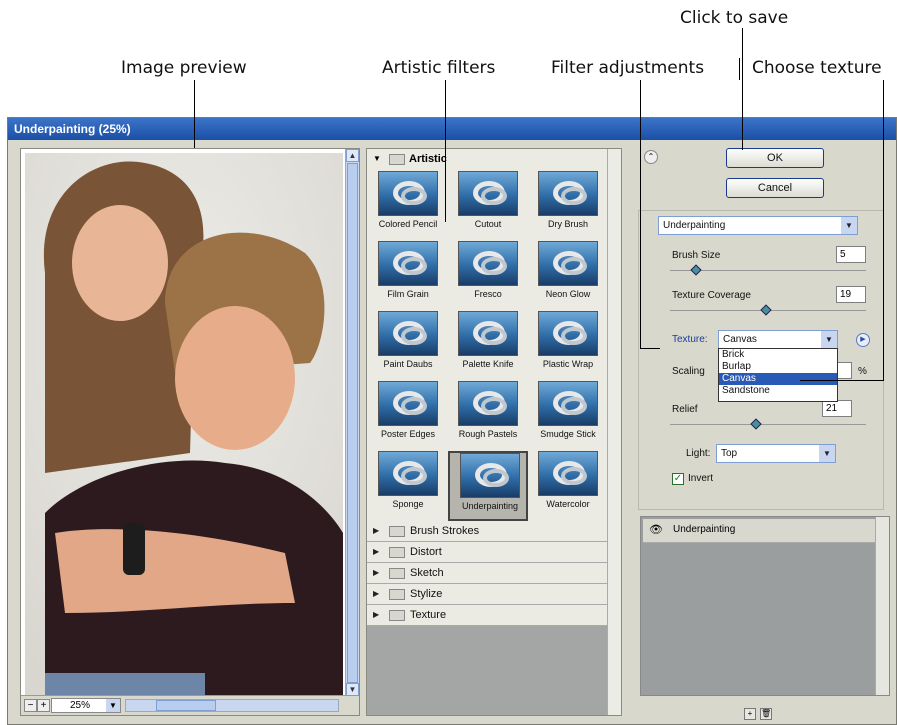 This screenshot has height=725, width=897. I want to click on texture-select-value: Canvas, so click(740, 339).